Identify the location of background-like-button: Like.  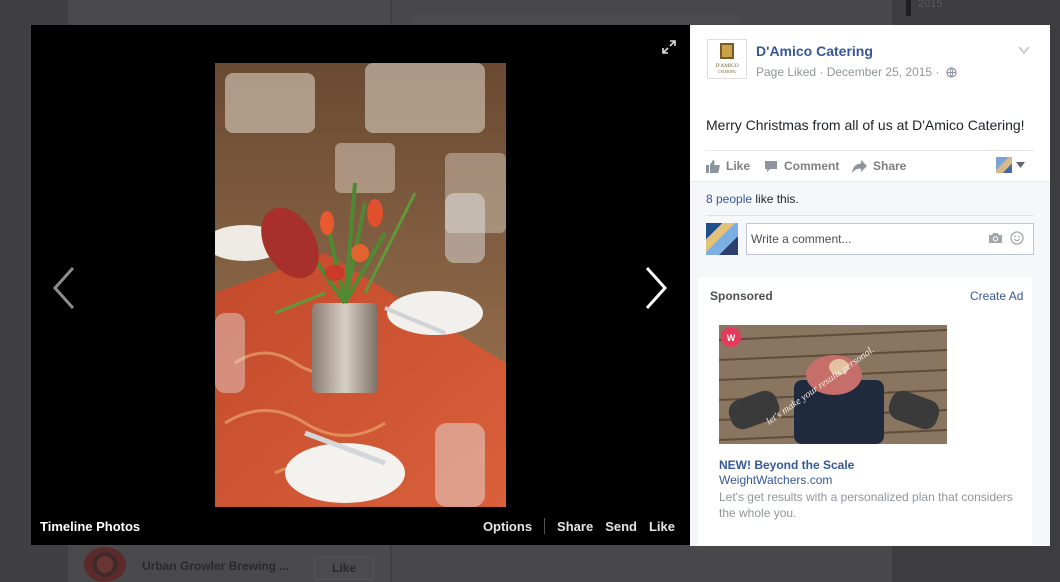
(344, 568).